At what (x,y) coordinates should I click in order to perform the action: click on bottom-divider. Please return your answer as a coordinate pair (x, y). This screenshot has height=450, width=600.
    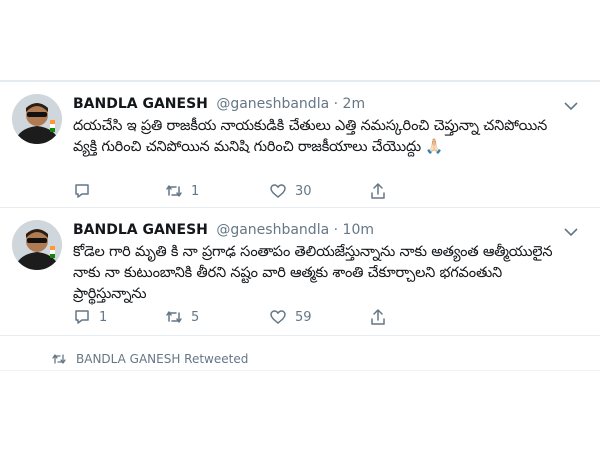
    Looking at the image, I should click on (300, 370).